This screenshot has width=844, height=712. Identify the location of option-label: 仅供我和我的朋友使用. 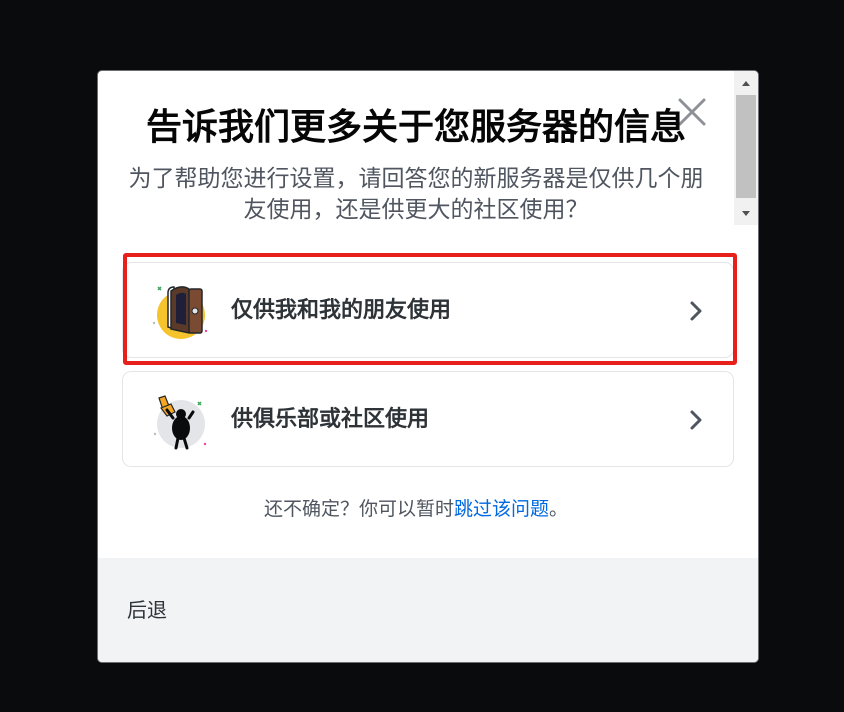
(341, 310).